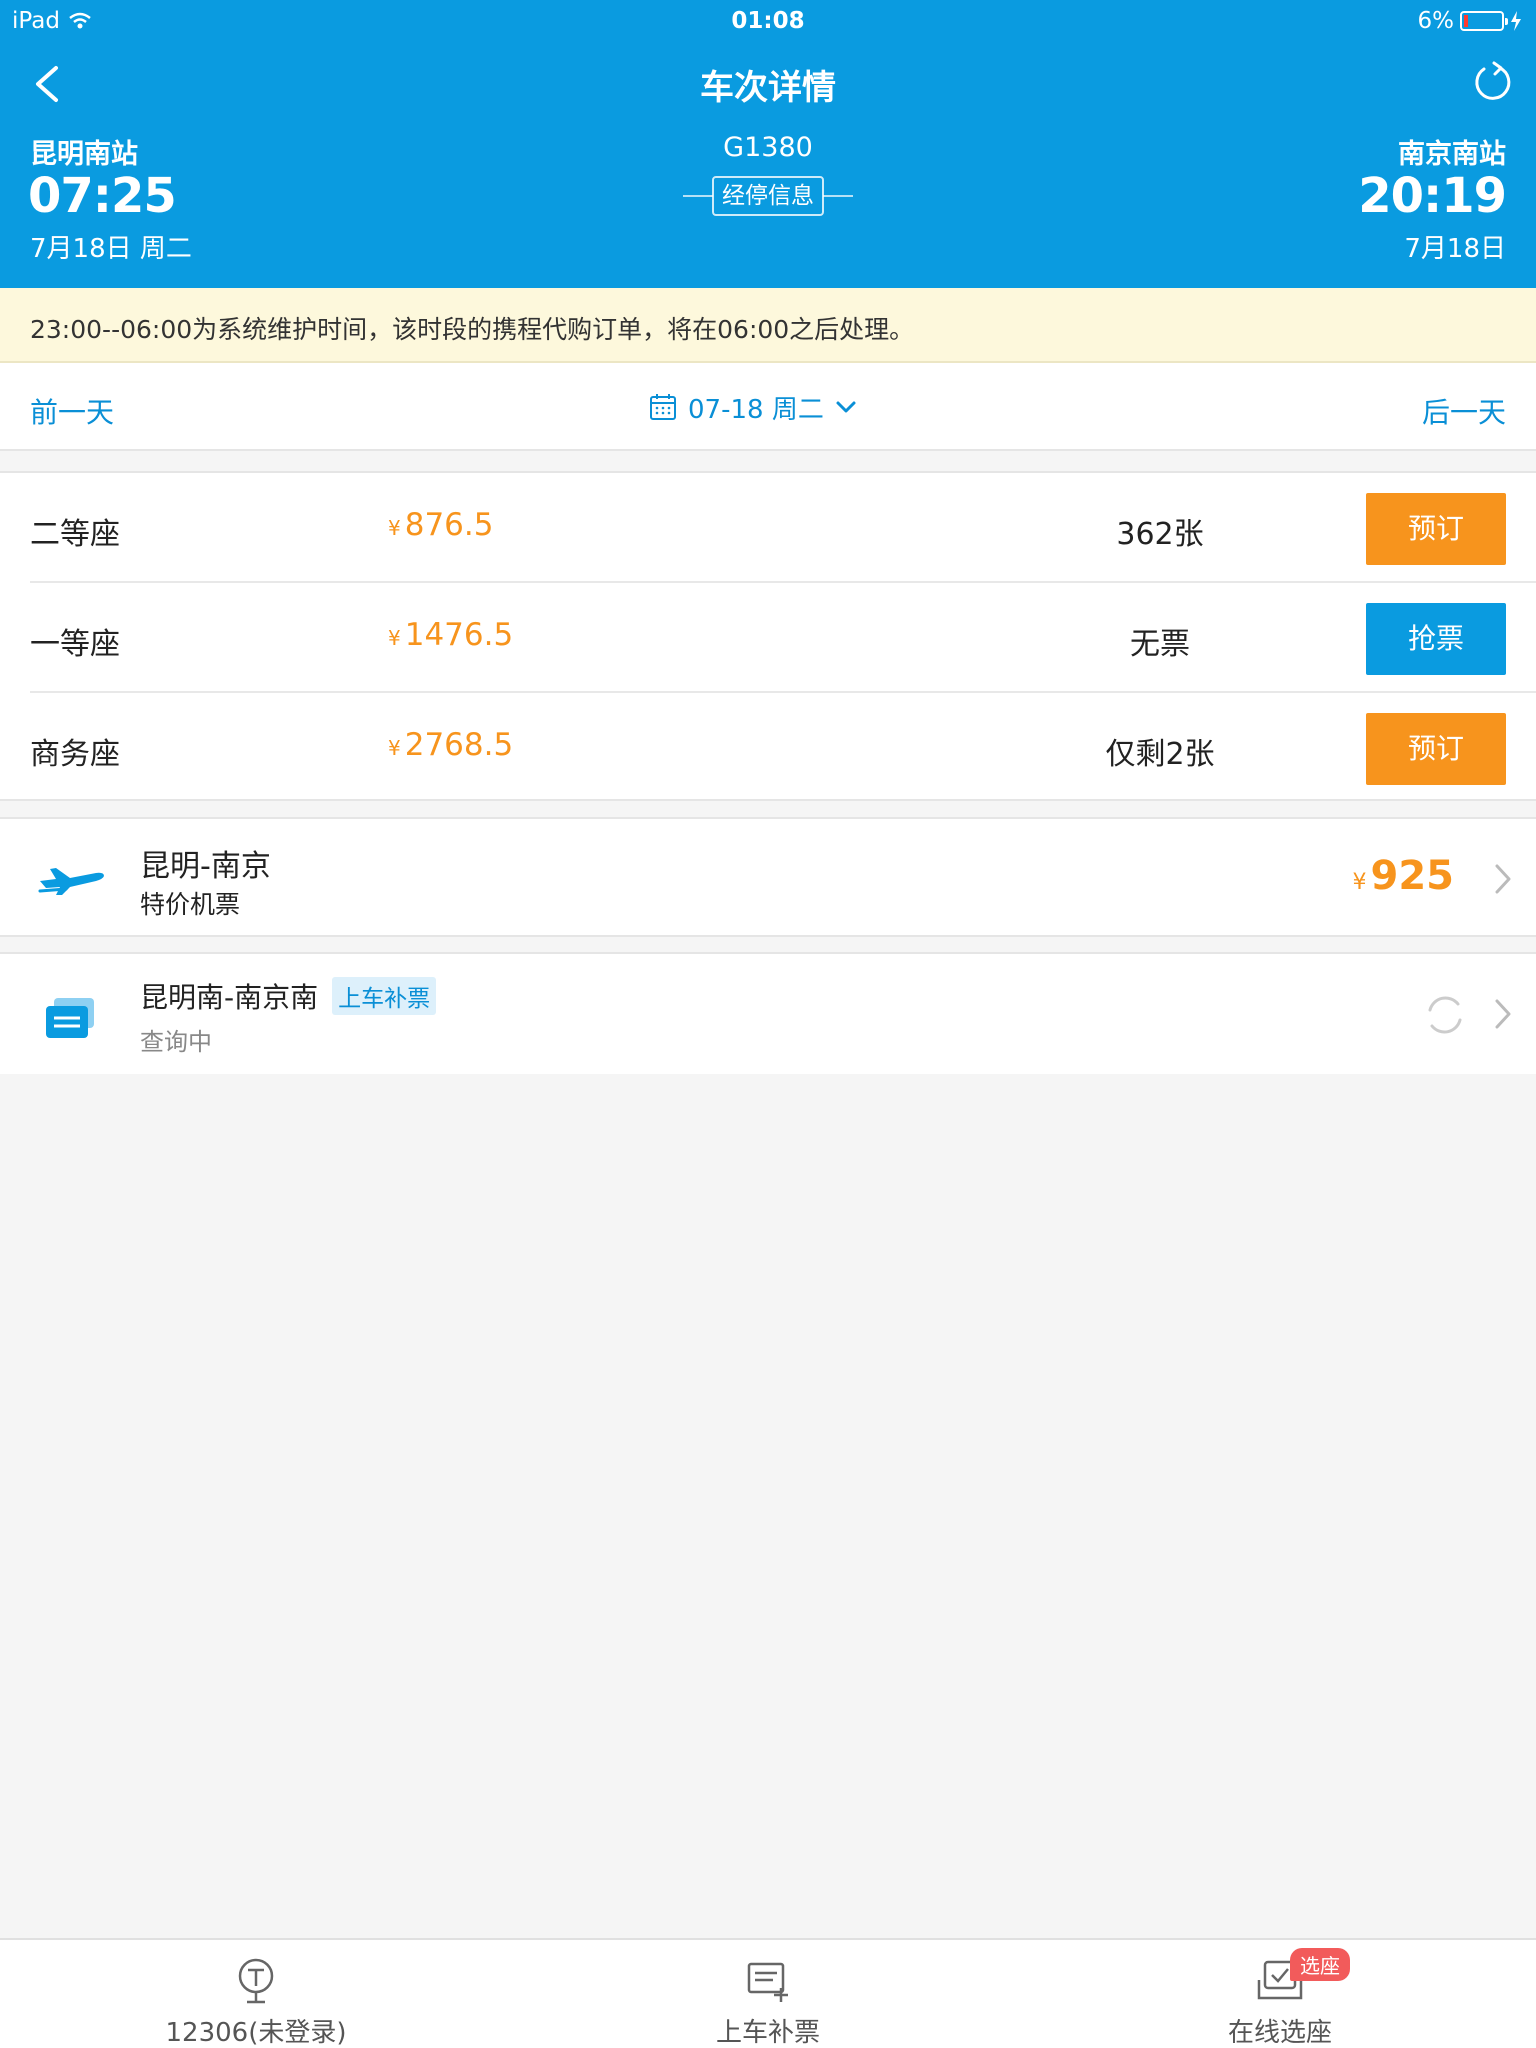 The image size is (1536, 2048). I want to click on flight-offer-row: 昆明-南京 特价机票 ¥925, so click(768, 877).